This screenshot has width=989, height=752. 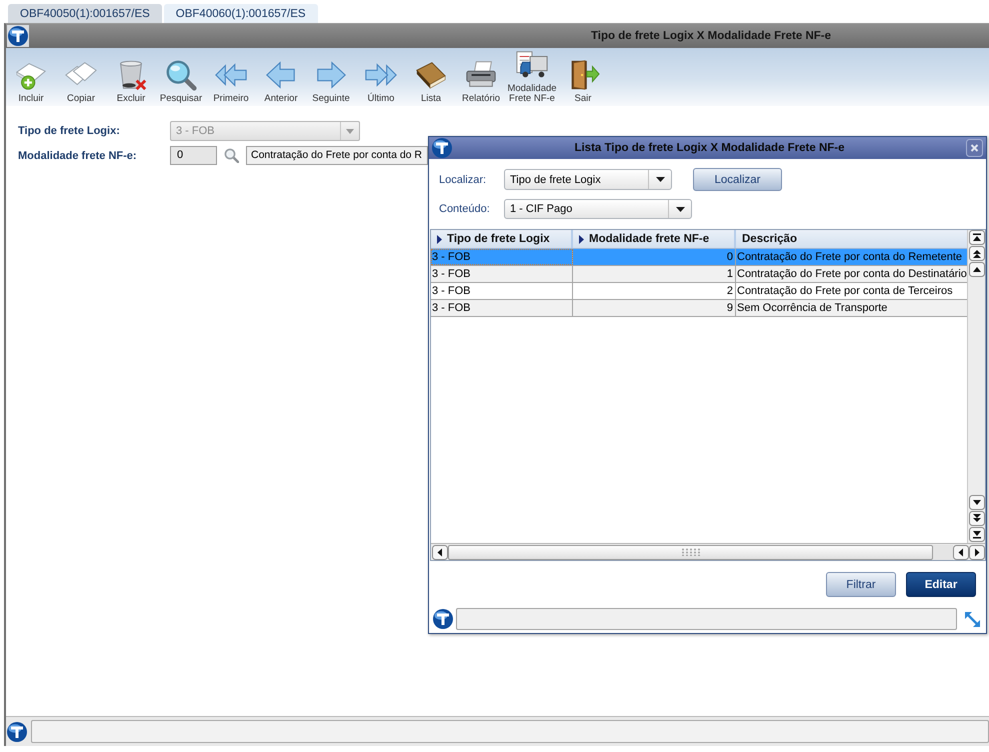 I want to click on table-row: 3 - FOB 2 Contratação do Frete por conta de Terceiros, so click(x=699, y=291).